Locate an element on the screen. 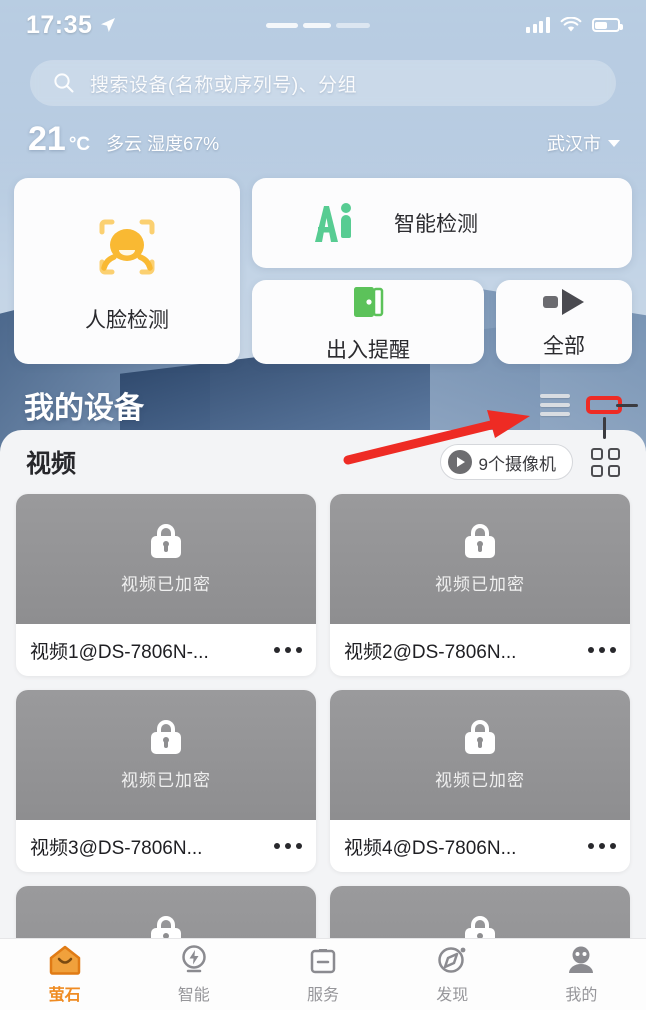 The image size is (646, 1010). search-icon is located at coordinates (64, 83).